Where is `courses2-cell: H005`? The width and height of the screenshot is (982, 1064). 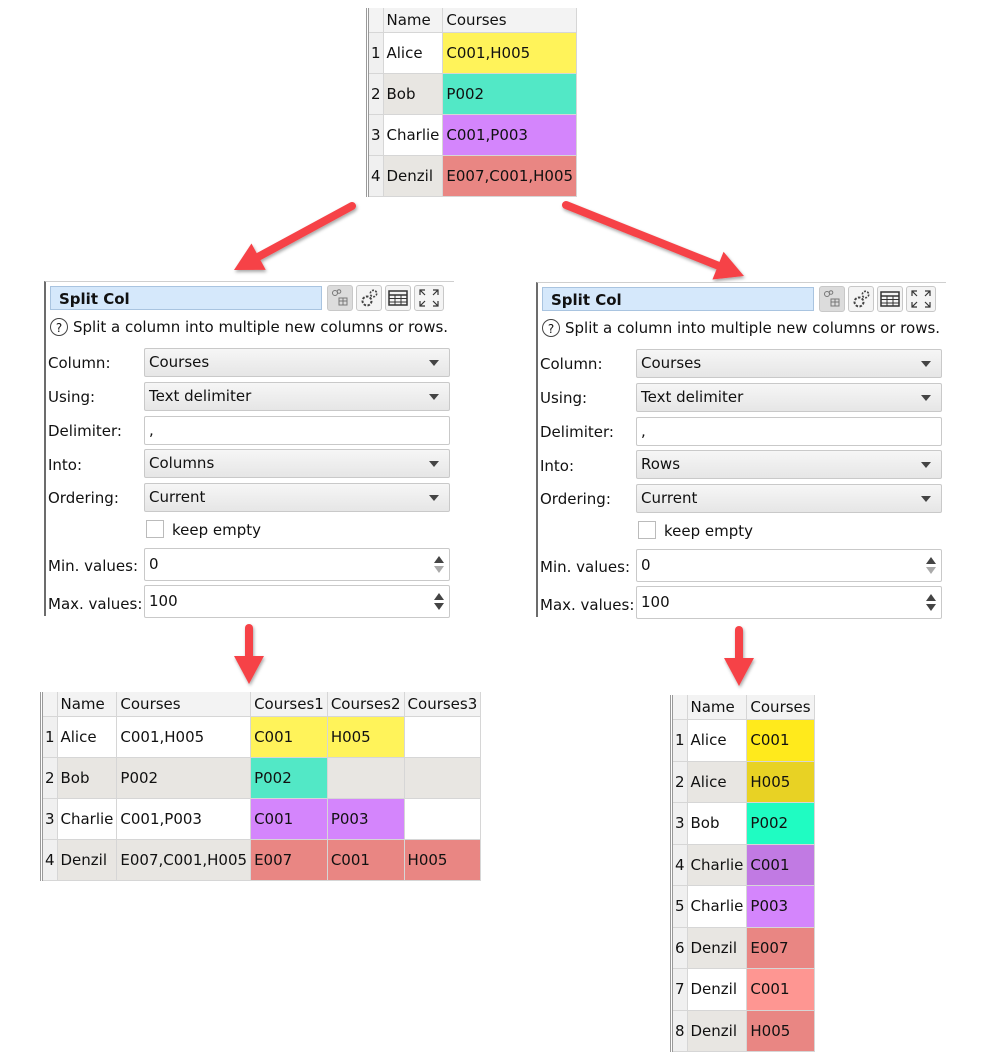 courses2-cell: H005 is located at coordinates (366, 737).